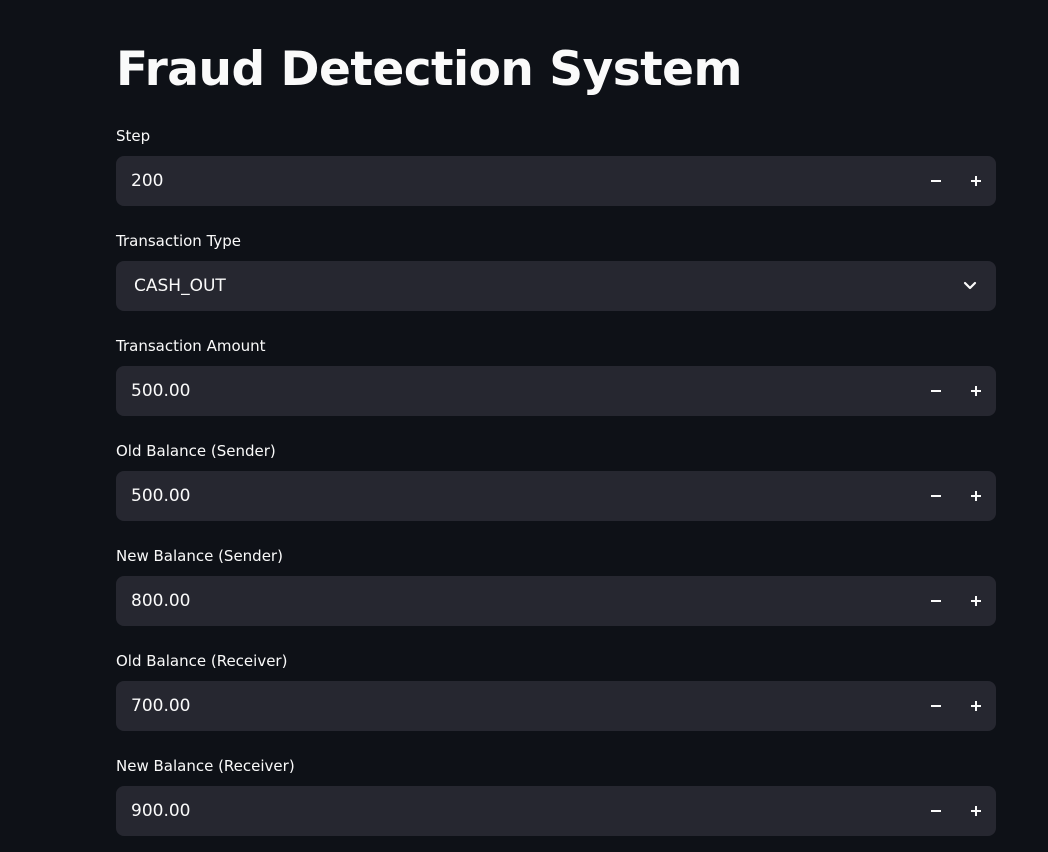 Image resolution: width=1048 pixels, height=852 pixels. I want to click on new-balance-sender-field: New Balance (Sender) 800.00, so click(556, 586).